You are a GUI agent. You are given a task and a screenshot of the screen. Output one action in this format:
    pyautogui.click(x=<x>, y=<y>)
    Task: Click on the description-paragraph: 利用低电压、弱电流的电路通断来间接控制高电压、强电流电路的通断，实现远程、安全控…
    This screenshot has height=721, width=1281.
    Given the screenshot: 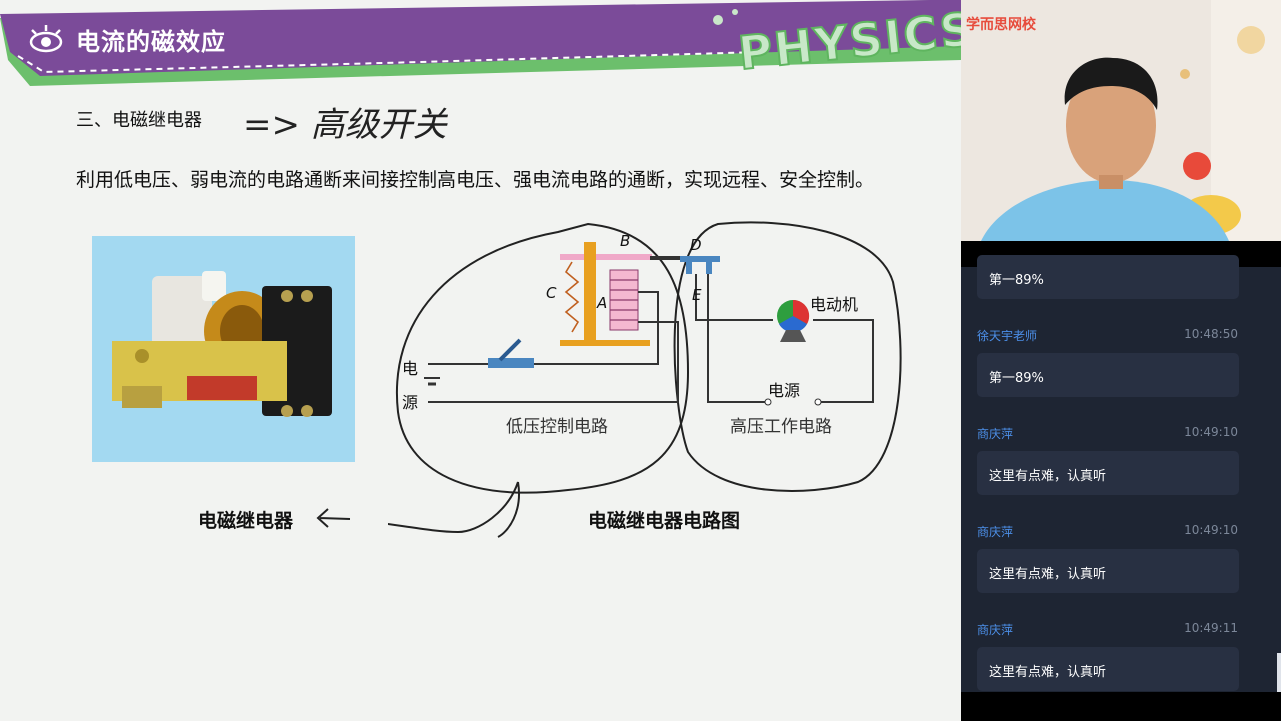 What is the action you would take?
    pyautogui.click(x=475, y=180)
    